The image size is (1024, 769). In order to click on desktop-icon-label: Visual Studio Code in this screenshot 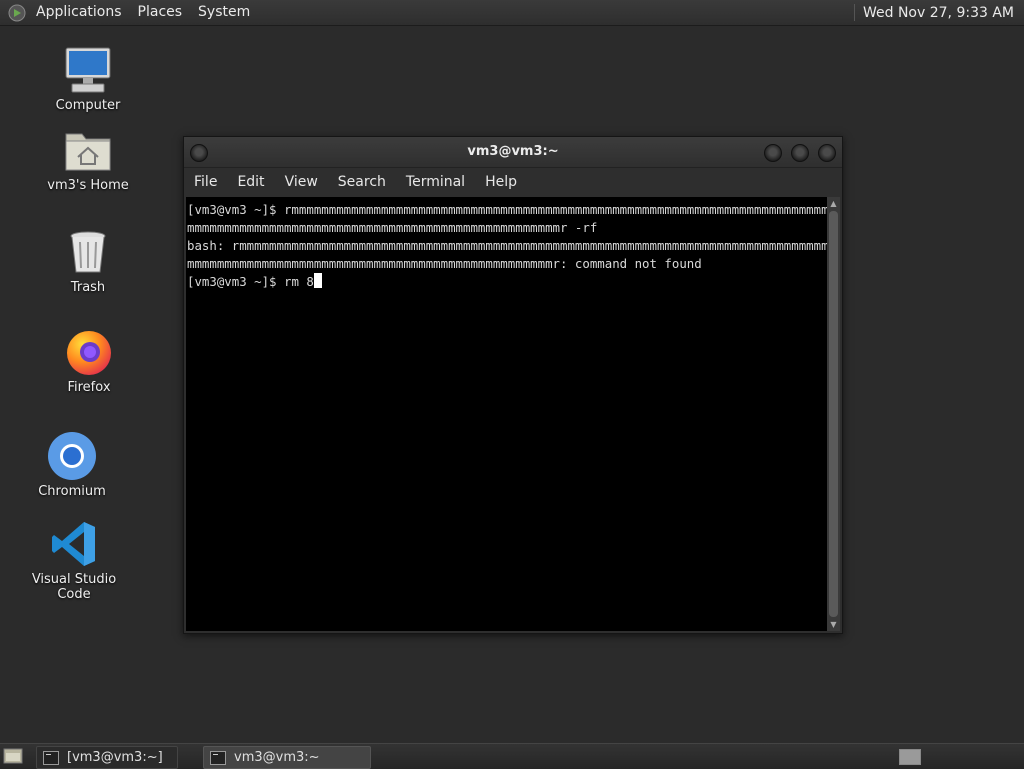, I will do `click(74, 587)`.